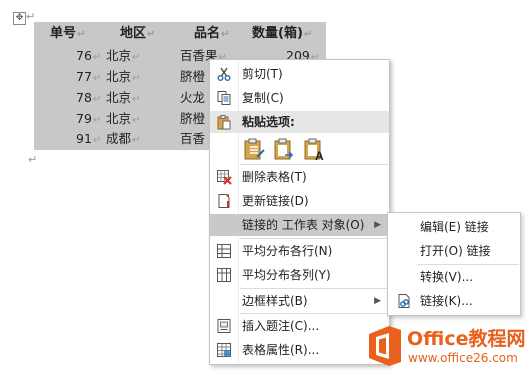  Describe the element at coordinates (319, 155) in the screenshot. I see `svg-text: A` at that location.